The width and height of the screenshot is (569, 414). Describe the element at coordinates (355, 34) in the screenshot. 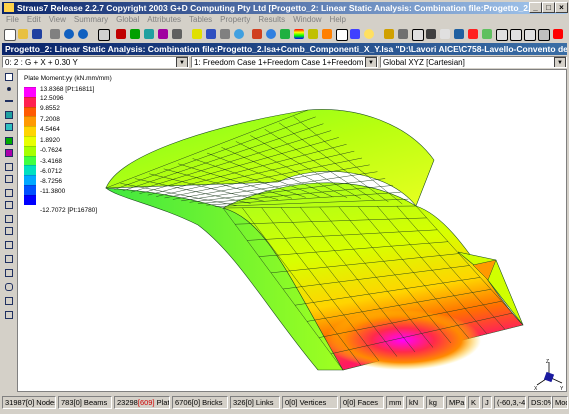

I see `chart-icon` at that location.